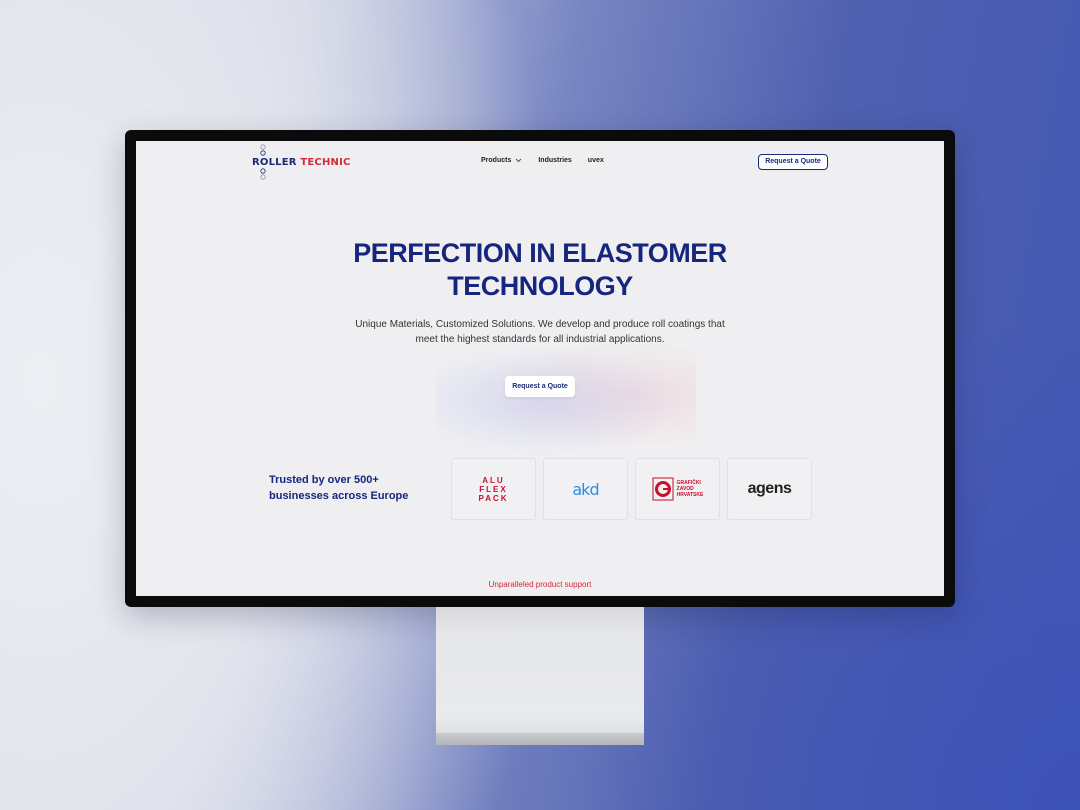  I want to click on gzh-emblem-icon, so click(663, 489).